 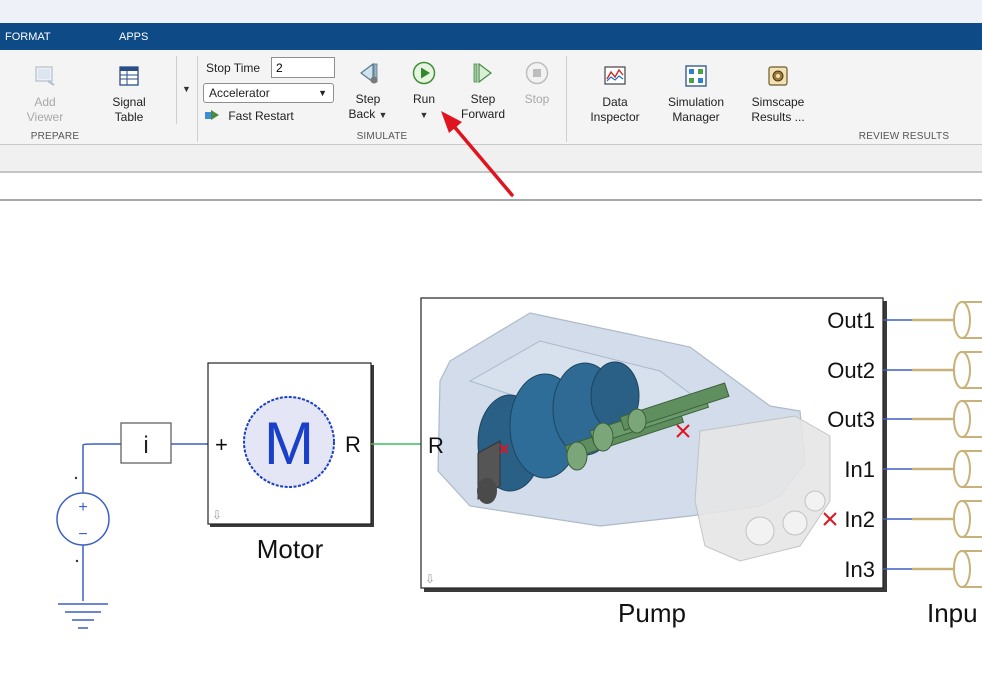 I want to click on electrical-line, so click(x=101, y=444).